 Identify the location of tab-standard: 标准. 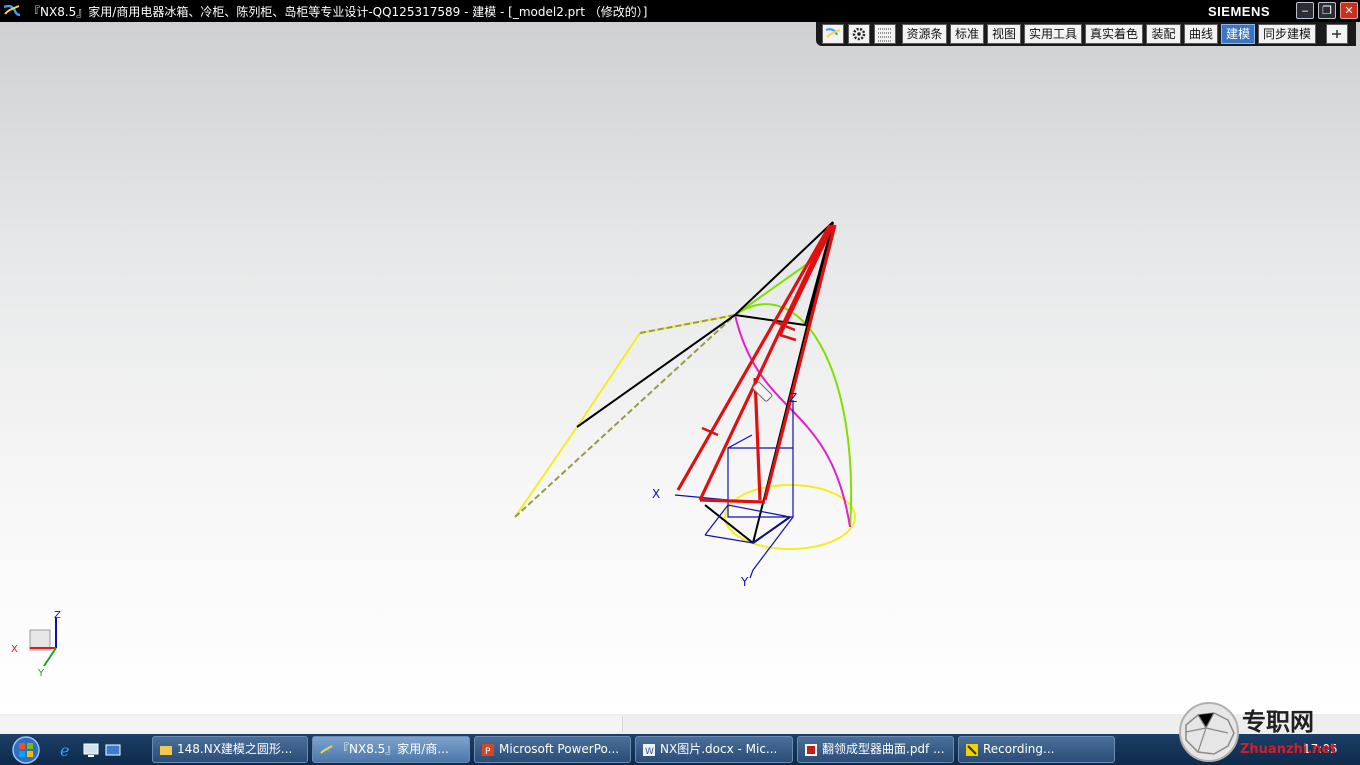
(967, 34).